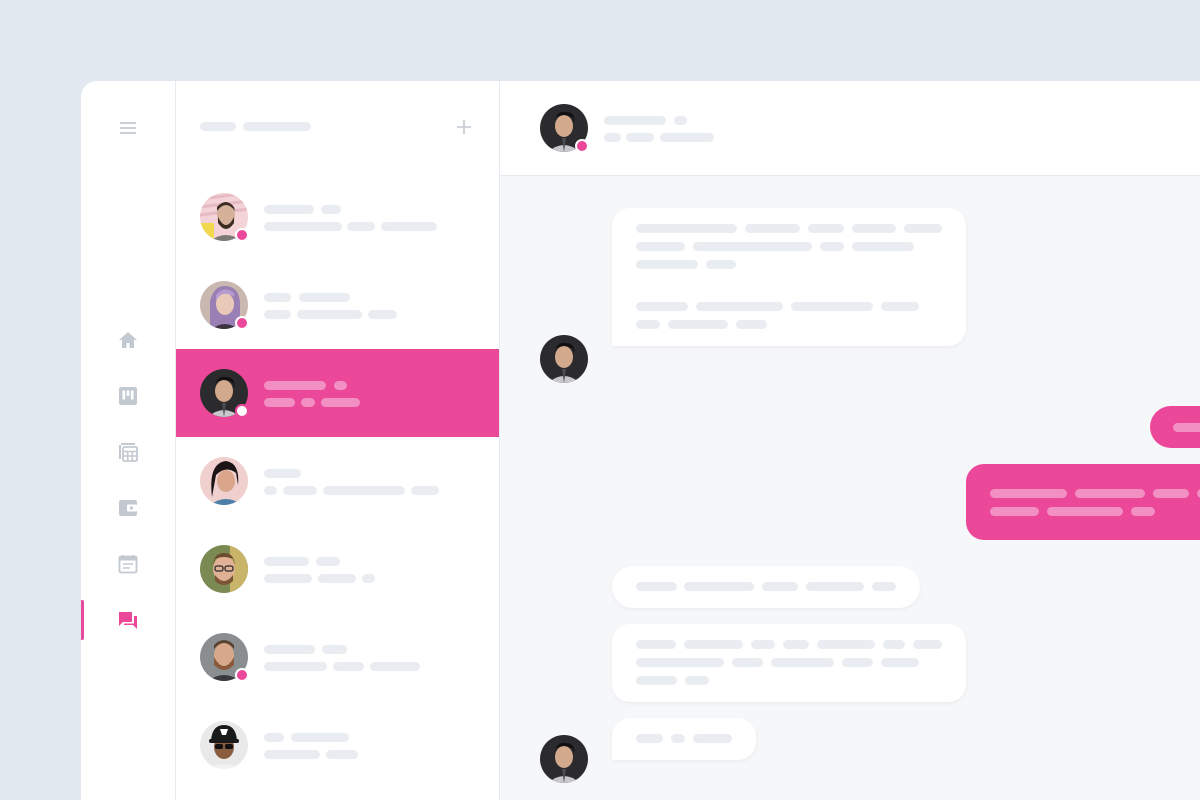  Describe the element at coordinates (128, 508) in the screenshot. I see `wallet-icon` at that location.